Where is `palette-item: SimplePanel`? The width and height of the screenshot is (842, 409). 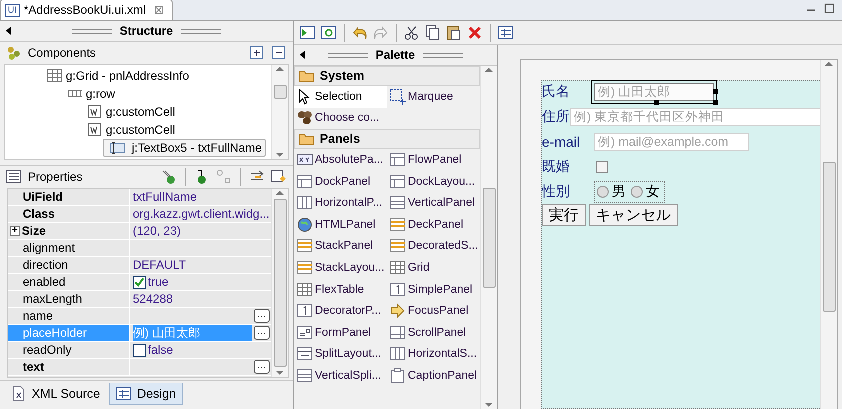 palette-item: SimplePanel is located at coordinates (433, 289).